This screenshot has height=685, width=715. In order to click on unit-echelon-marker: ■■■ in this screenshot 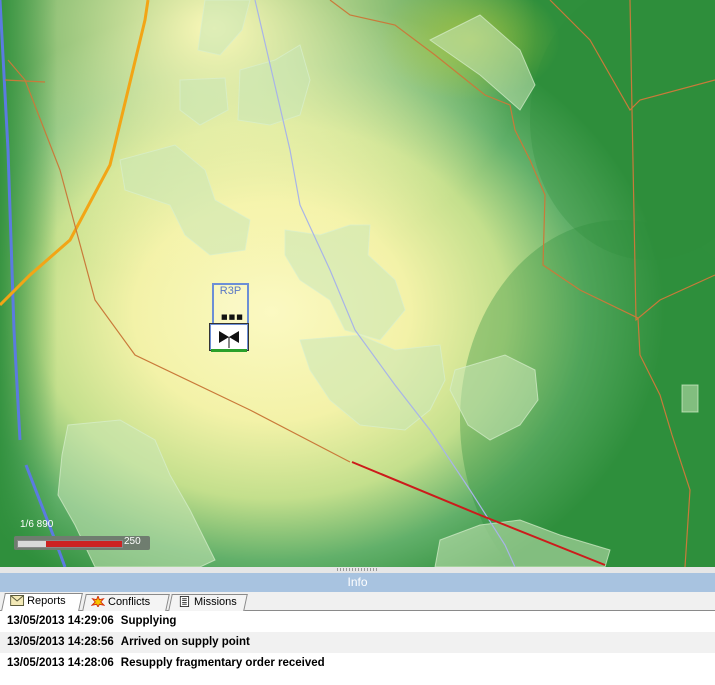, I will do `click(232, 317)`.